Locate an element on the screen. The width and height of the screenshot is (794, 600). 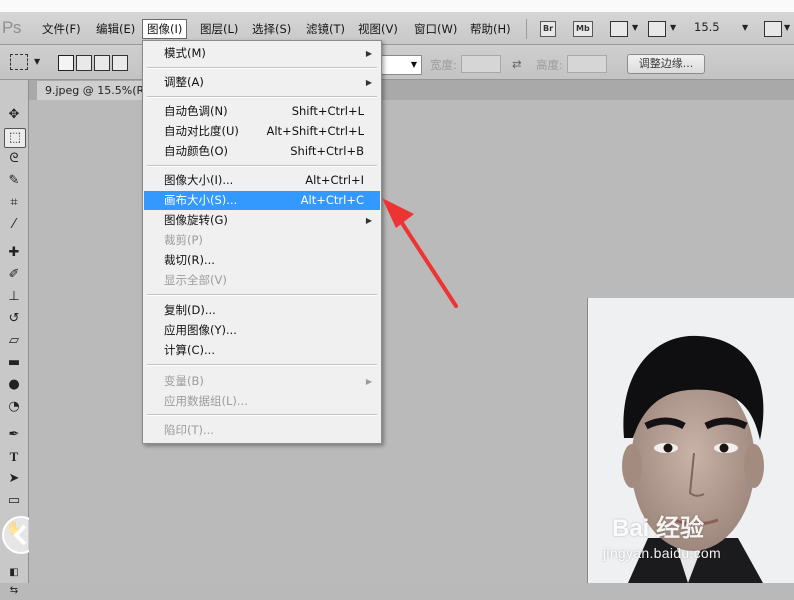
quick-select-tool-icon: ✎ is located at coordinates (14, 181).